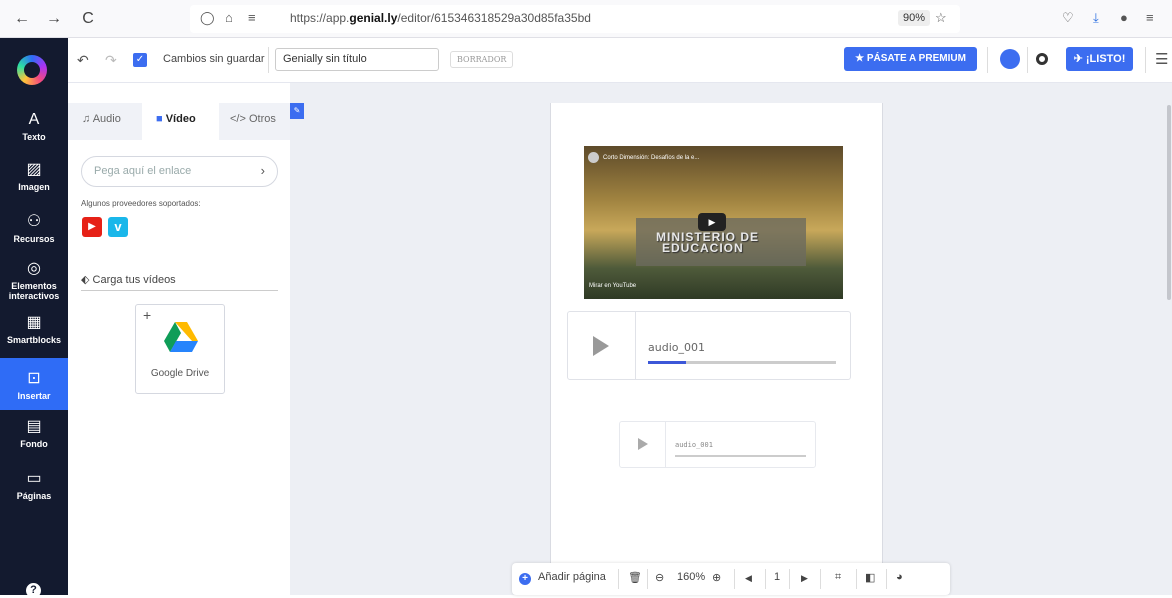 This screenshot has height=598, width=1172. Describe the element at coordinates (659, 577) in the screenshot. I see `zoom-out-icon: ⊖` at that location.